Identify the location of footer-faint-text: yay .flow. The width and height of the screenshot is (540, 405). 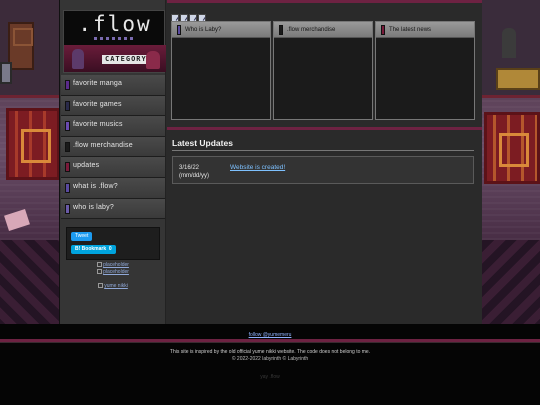
(270, 377).